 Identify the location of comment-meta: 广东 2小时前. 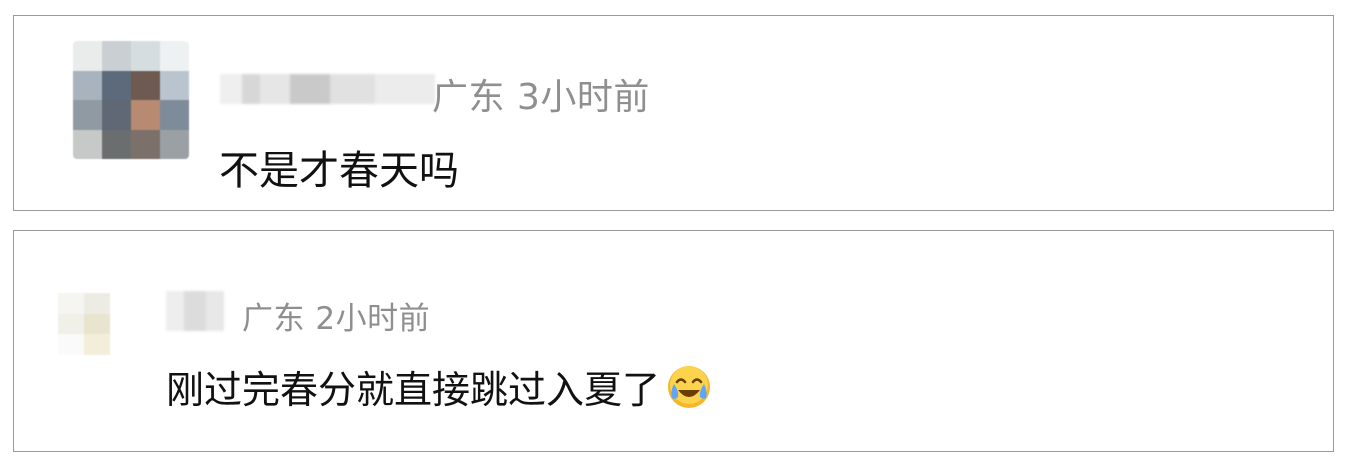
(336, 315).